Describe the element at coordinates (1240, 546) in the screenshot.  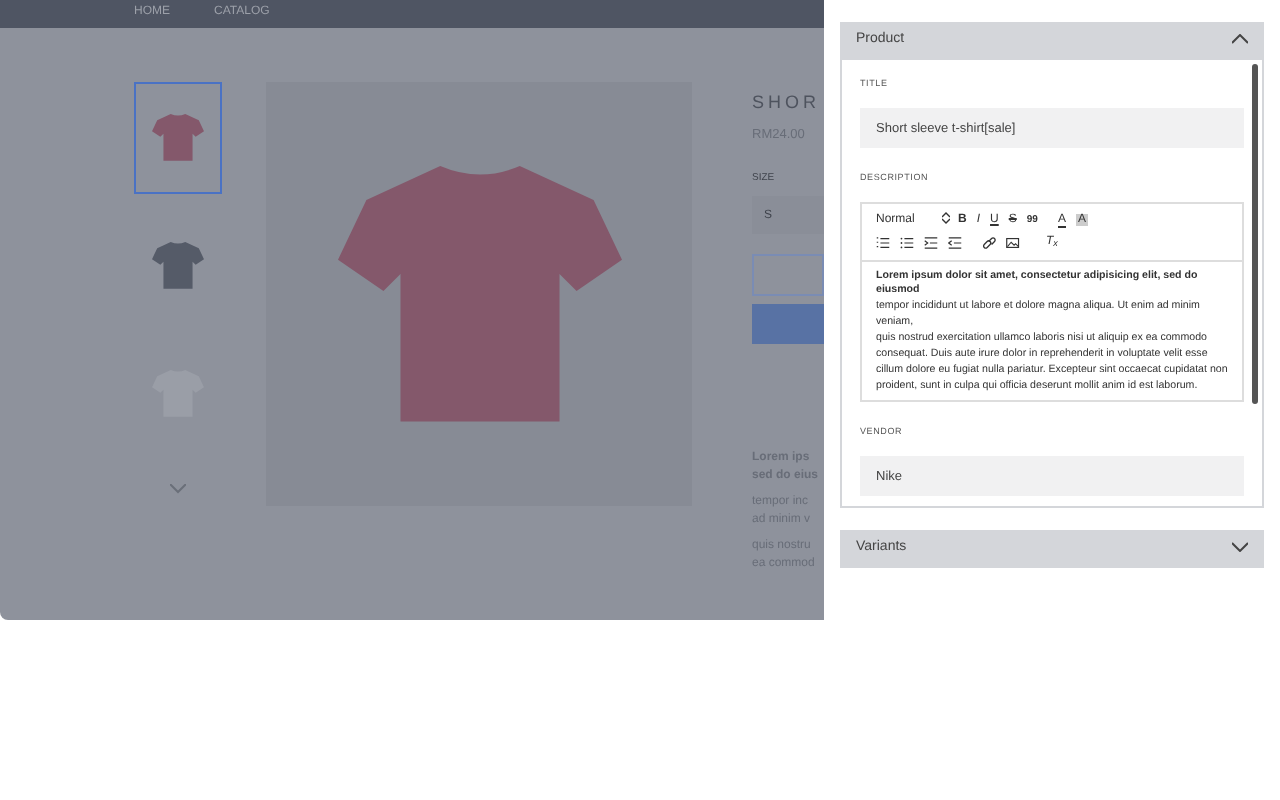
I see `chevron-down-icon` at that location.